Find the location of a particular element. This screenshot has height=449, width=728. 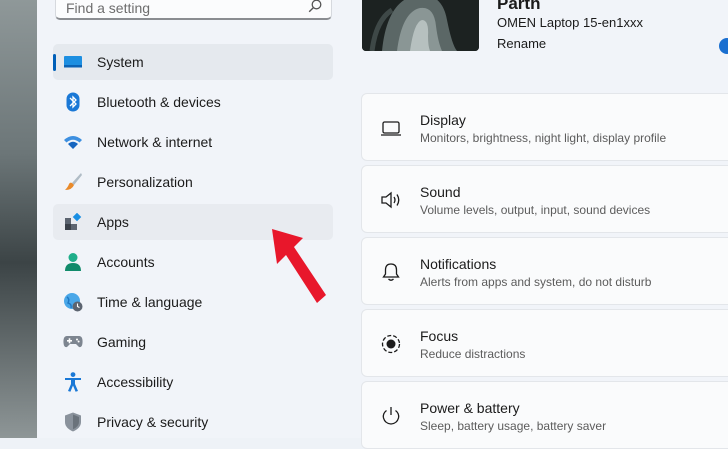

sidebar-item-gaming: Gaming is located at coordinates (193, 342).